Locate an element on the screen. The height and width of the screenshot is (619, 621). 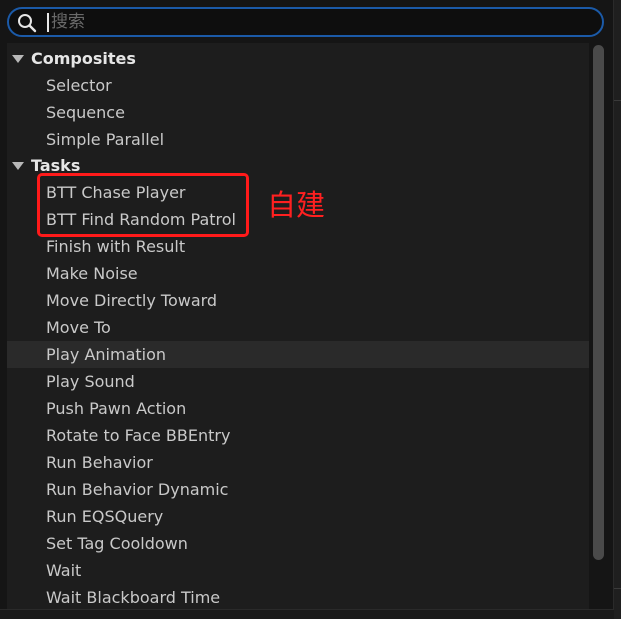
list-item-run-eqsquery: Run EQSQuery is located at coordinates (298, 516).